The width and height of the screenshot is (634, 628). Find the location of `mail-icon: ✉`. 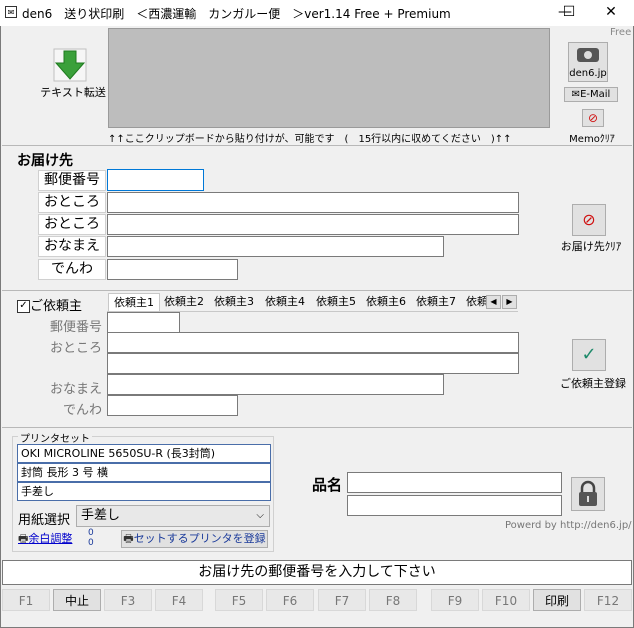

mail-icon: ✉ is located at coordinates (576, 94).